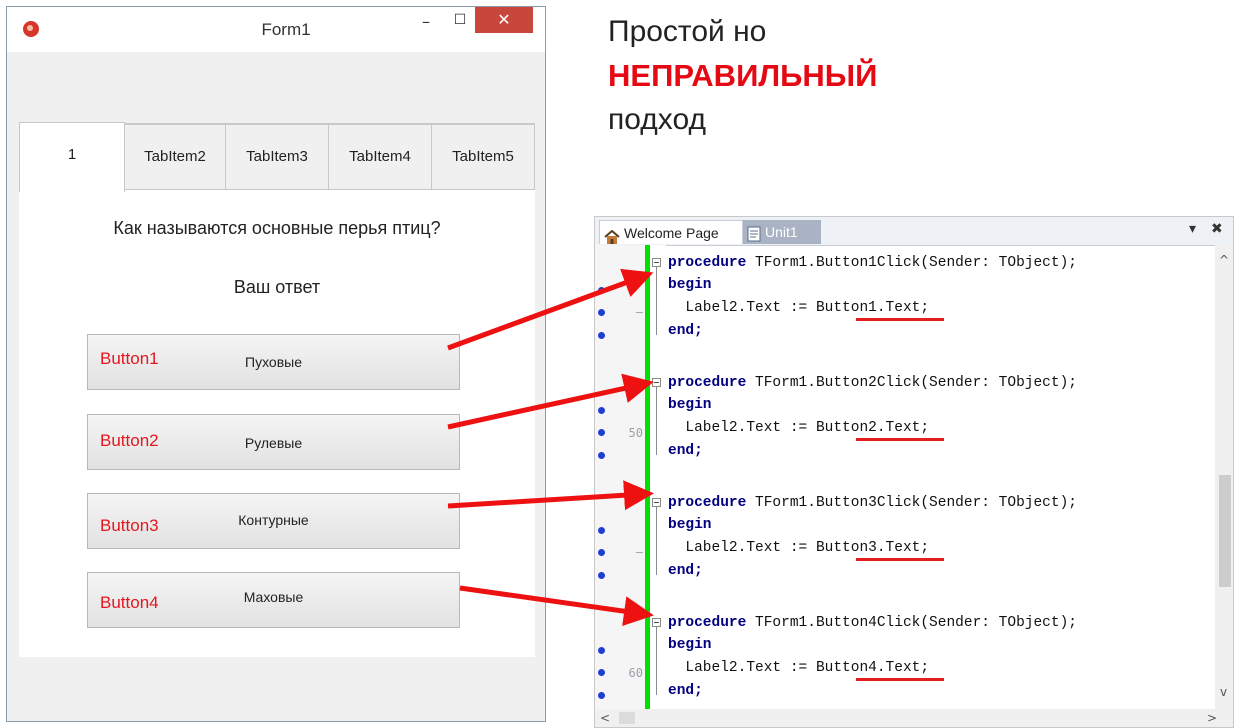 The image size is (1240, 728). I want to click on tab-1: 1, so click(72, 157).